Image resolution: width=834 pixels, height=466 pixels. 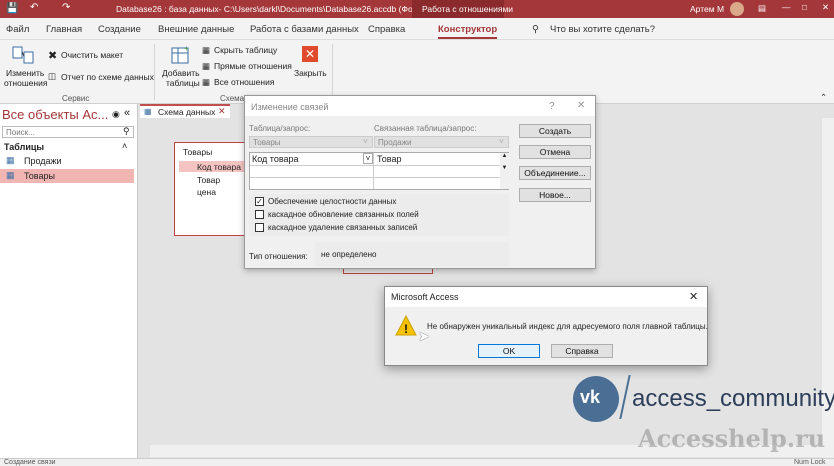 What do you see at coordinates (52, 55) in the screenshot?
I see `clear-layout-icon: ✖` at bounding box center [52, 55].